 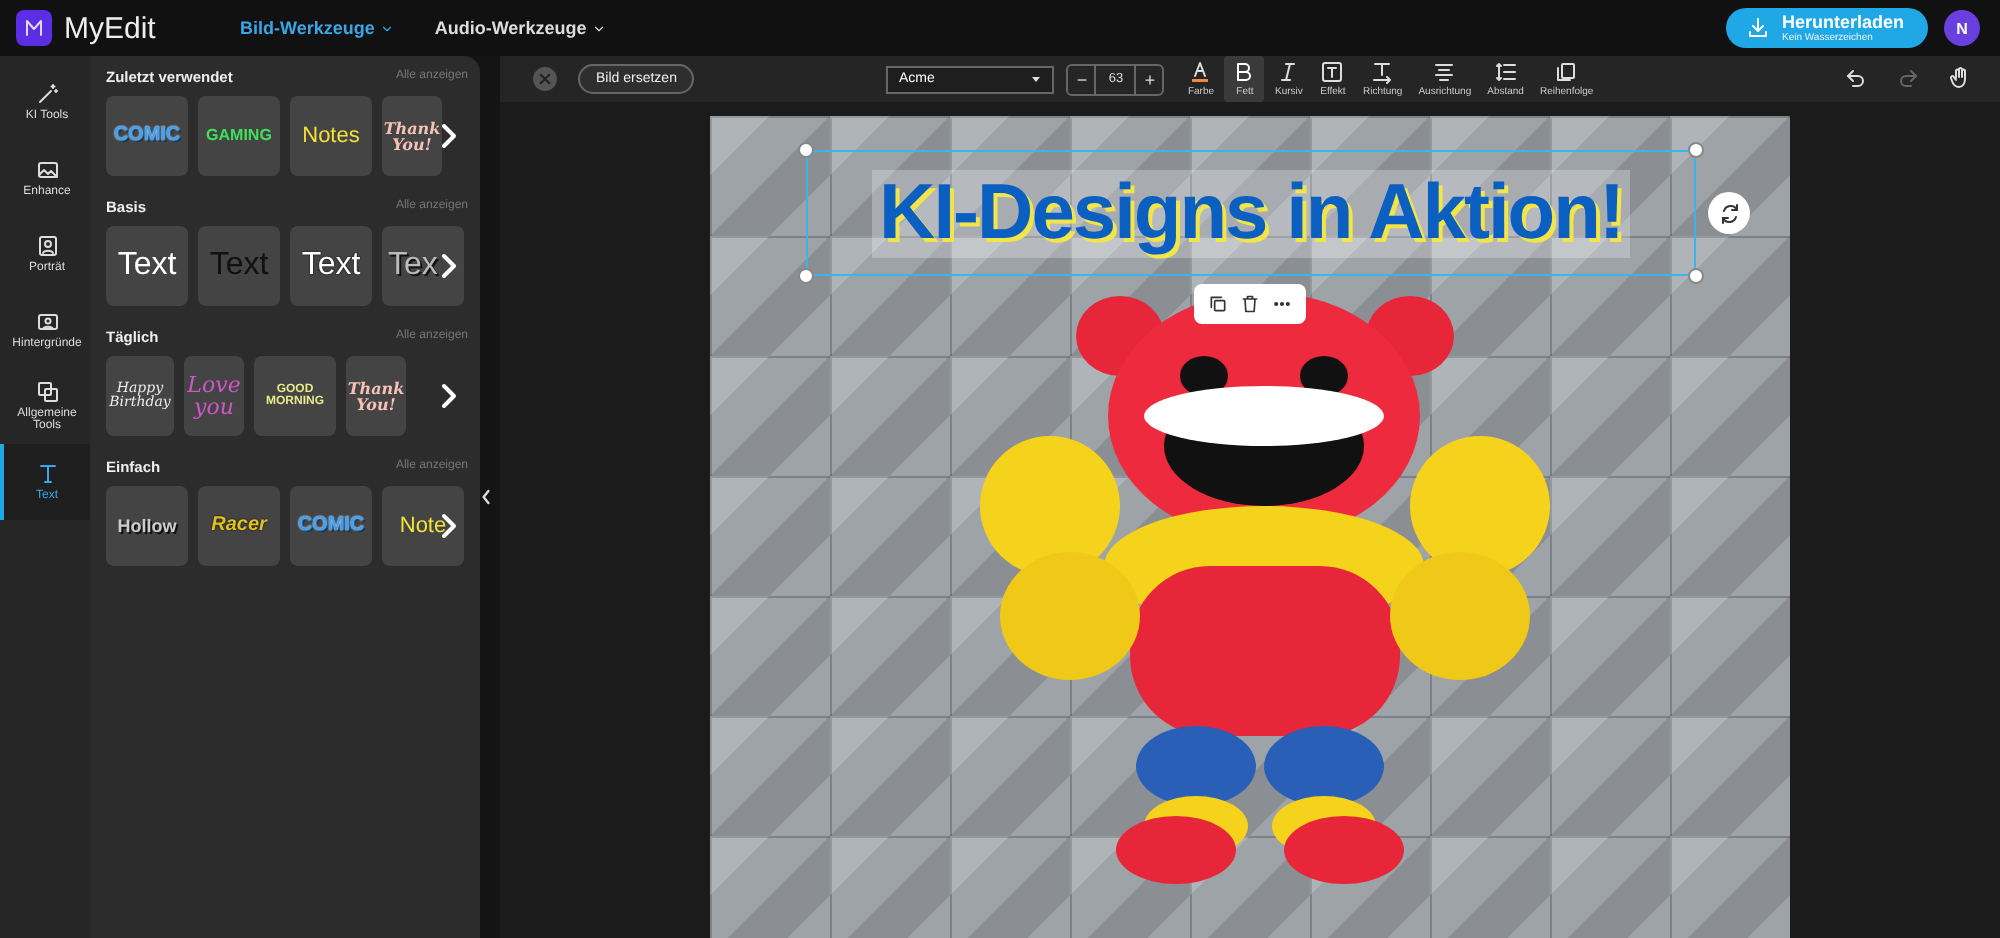 I want to click on line-spacing-icon, so click(x=1505, y=72).